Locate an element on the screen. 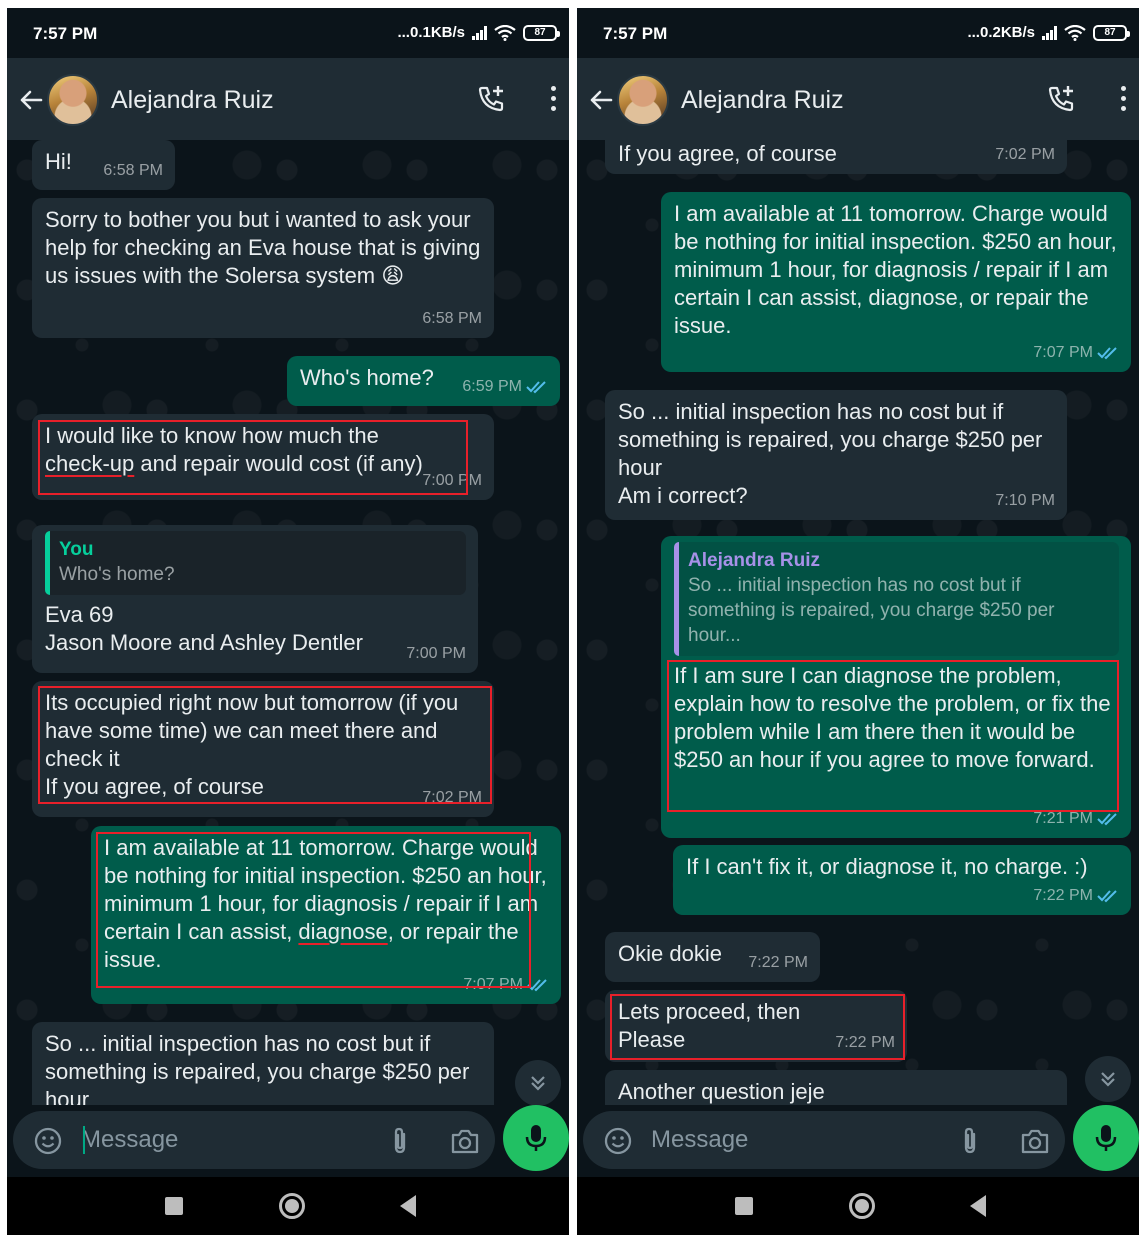 This screenshot has height=1235, width=1139. quote-author: You is located at coordinates (76, 549).